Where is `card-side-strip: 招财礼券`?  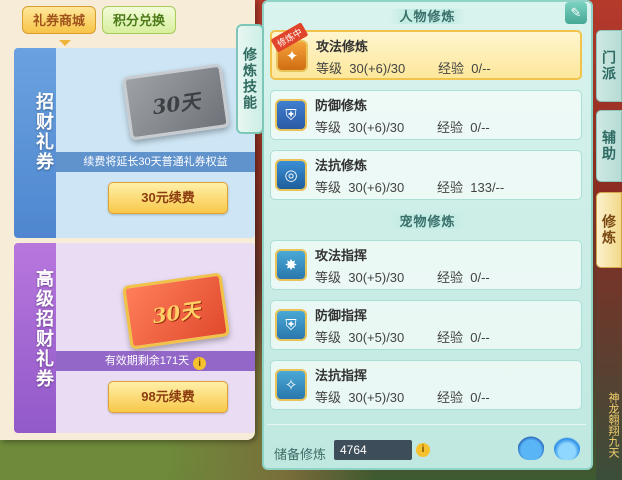
card-side-strip: 招财礼券 is located at coordinates (35, 143).